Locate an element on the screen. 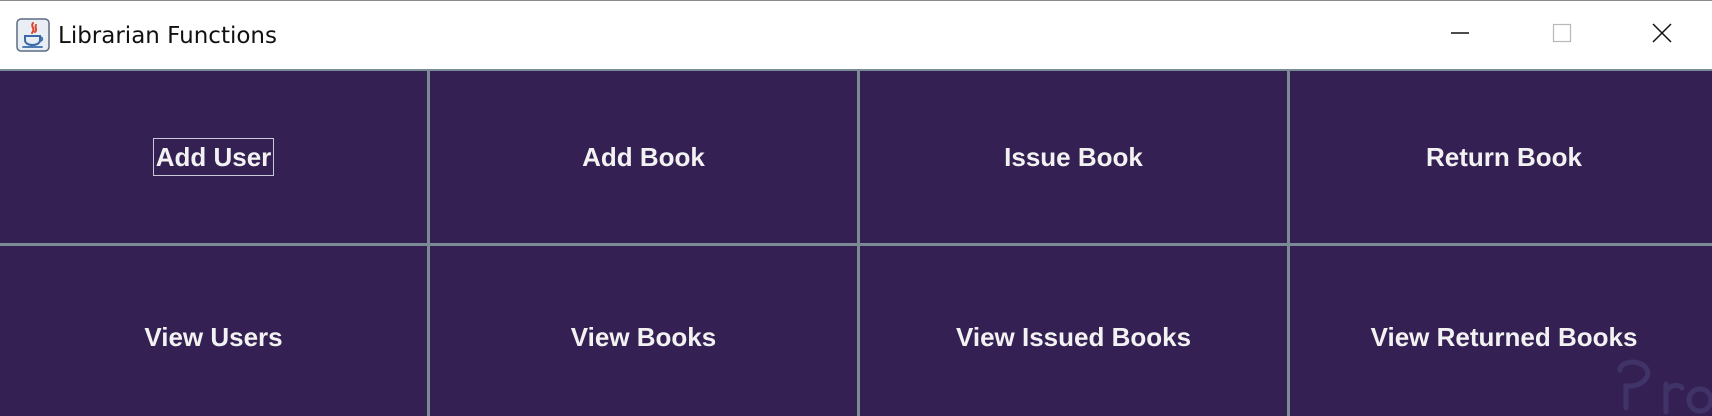 The image size is (1712, 416). close-icon is located at coordinates (1662, 35).